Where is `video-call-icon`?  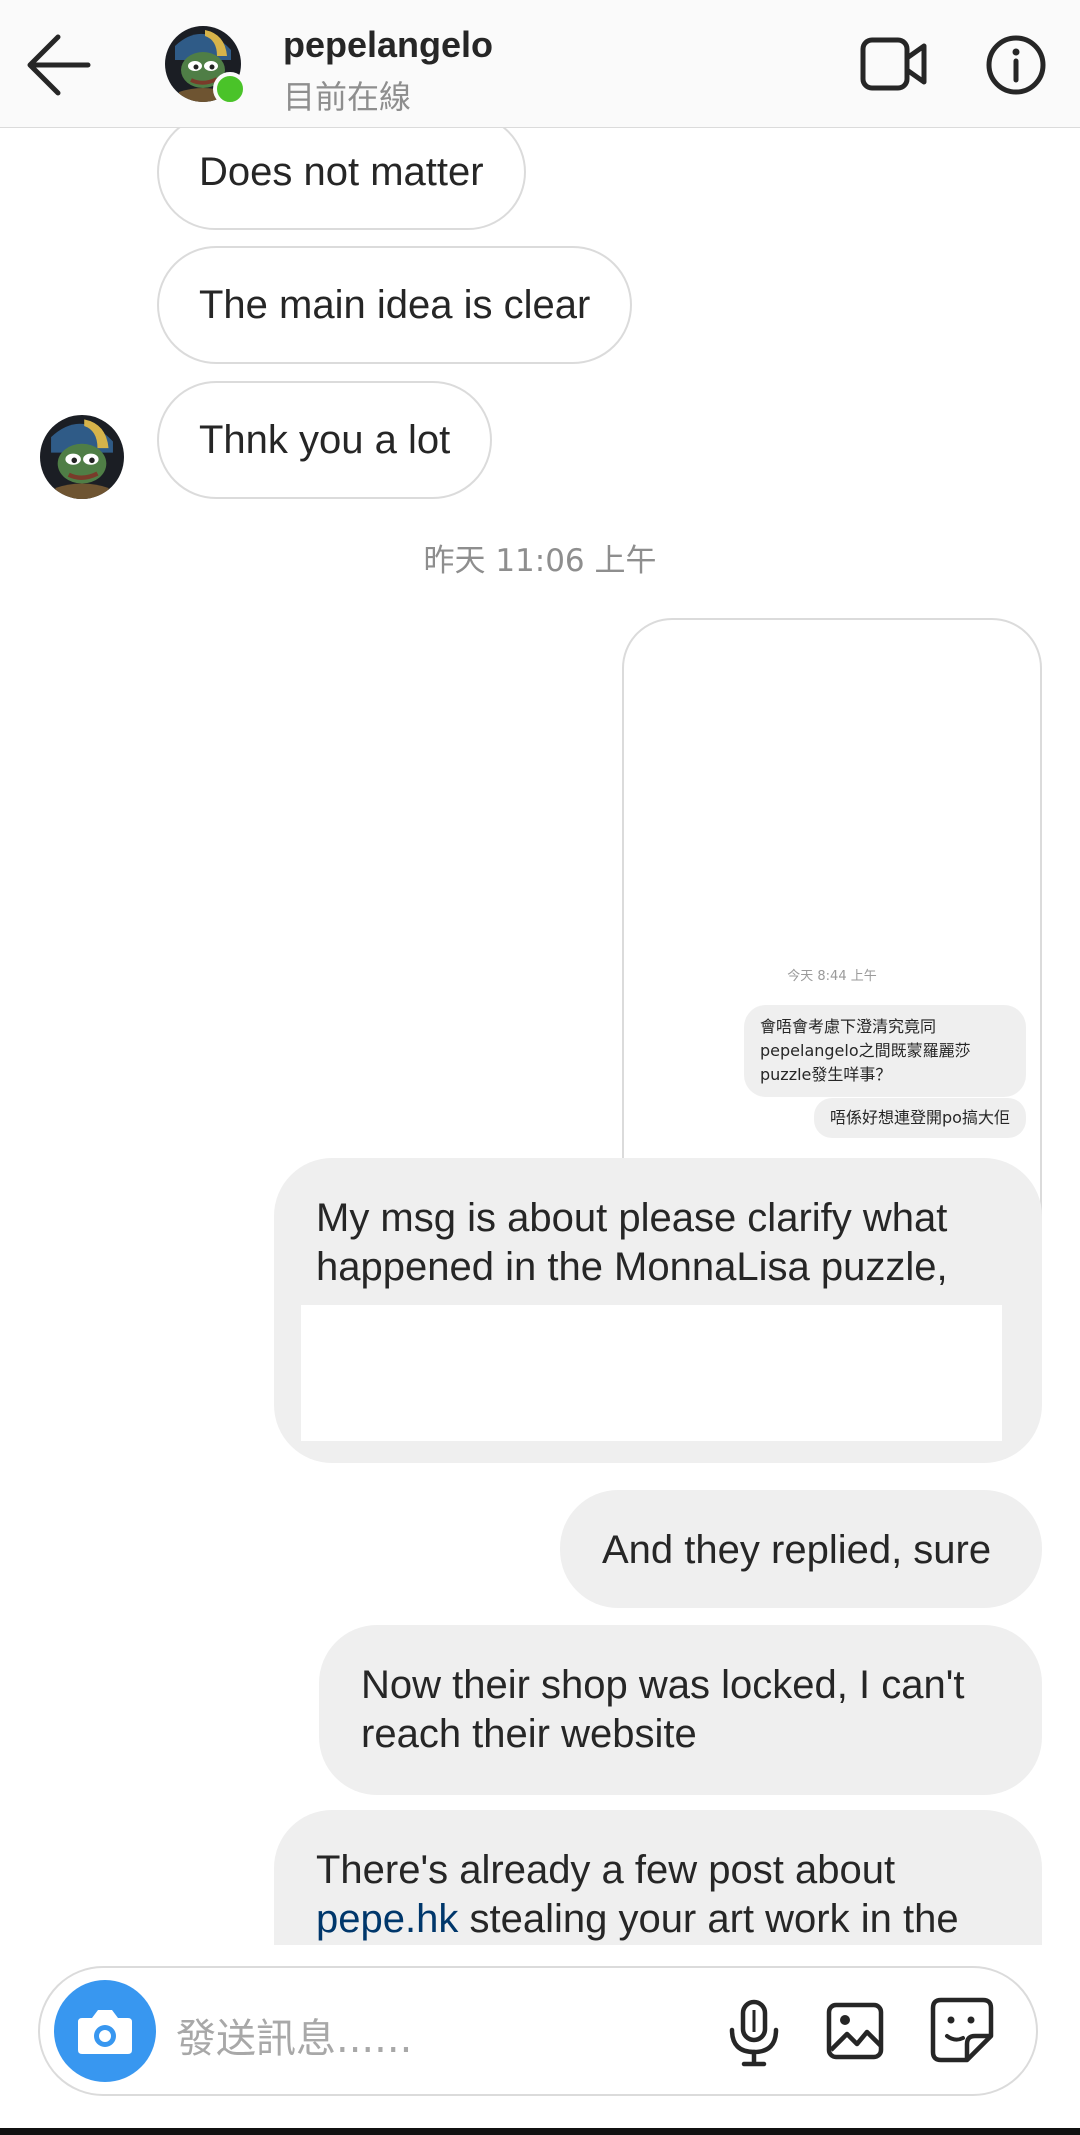 video-call-icon is located at coordinates (894, 64).